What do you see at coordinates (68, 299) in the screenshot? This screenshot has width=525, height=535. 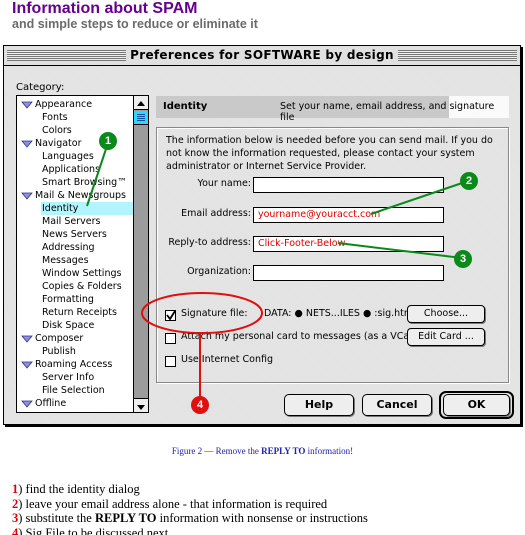 I see `category-item: Formatting` at bounding box center [68, 299].